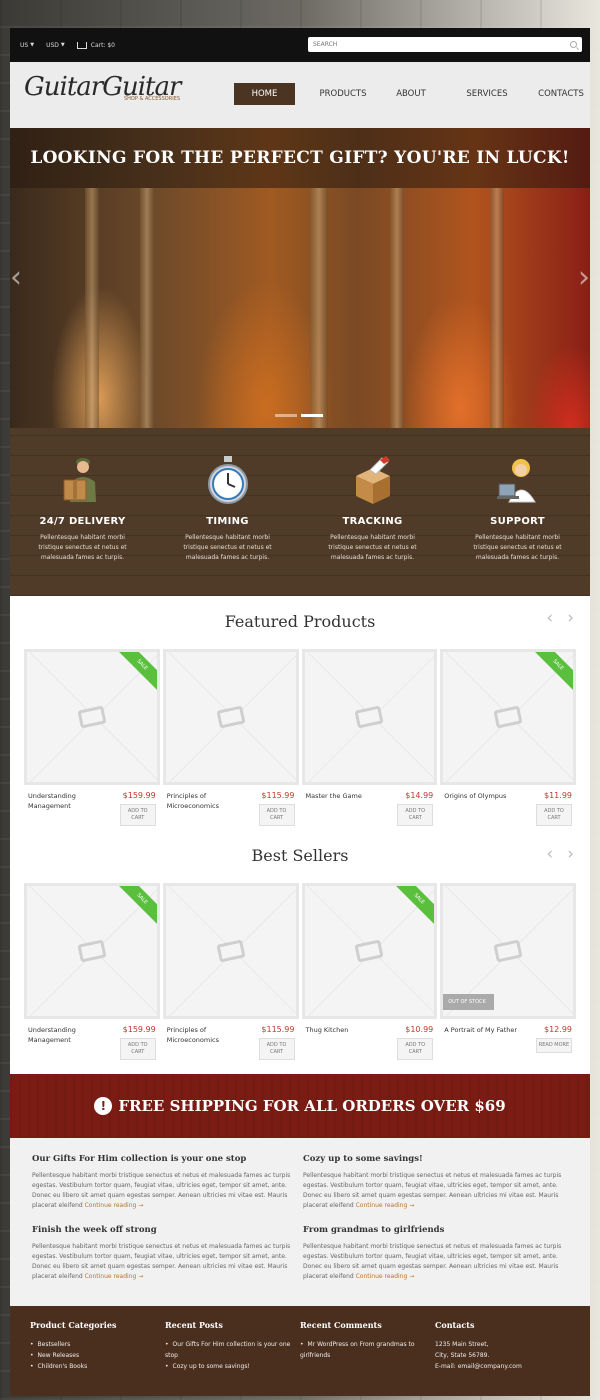  Describe the element at coordinates (558, 1029) in the screenshot. I see `product-price: $12.99` at that location.